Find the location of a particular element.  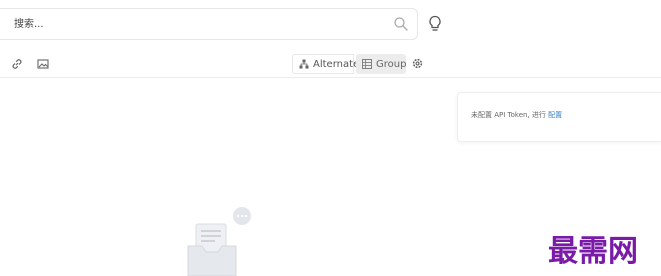

link-icon is located at coordinates (17, 64).